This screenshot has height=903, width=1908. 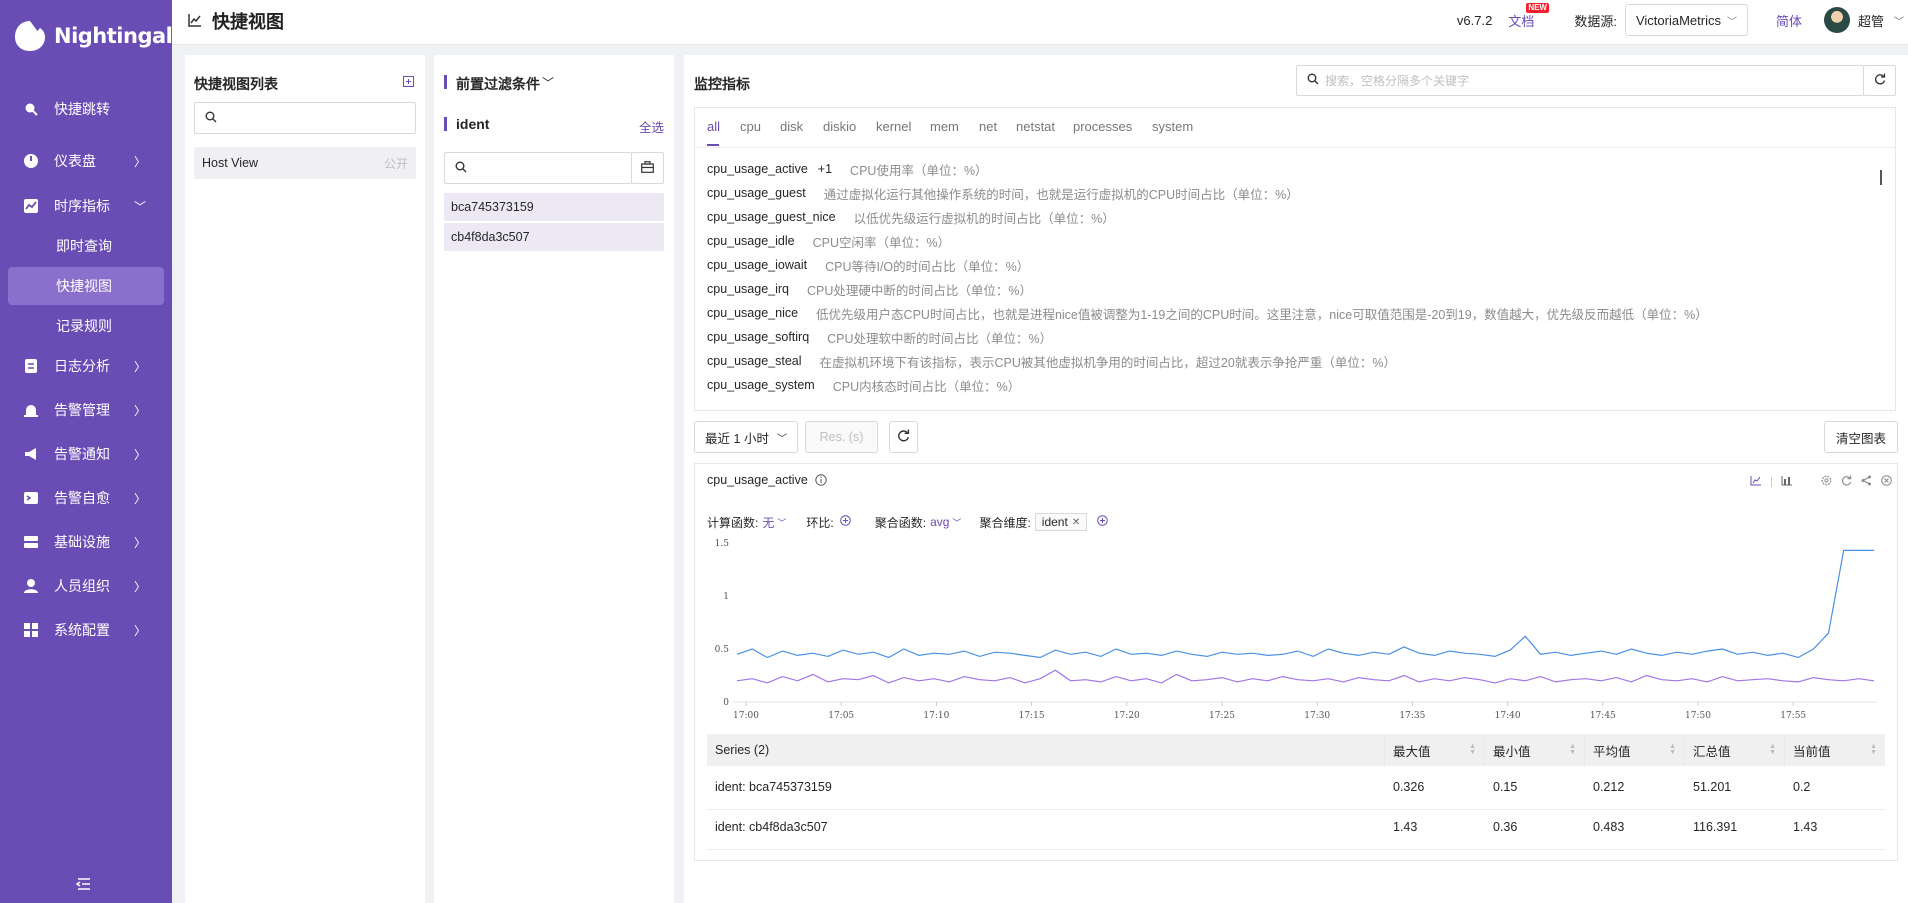 What do you see at coordinates (408, 82) in the screenshot?
I see `add-view-icon` at bounding box center [408, 82].